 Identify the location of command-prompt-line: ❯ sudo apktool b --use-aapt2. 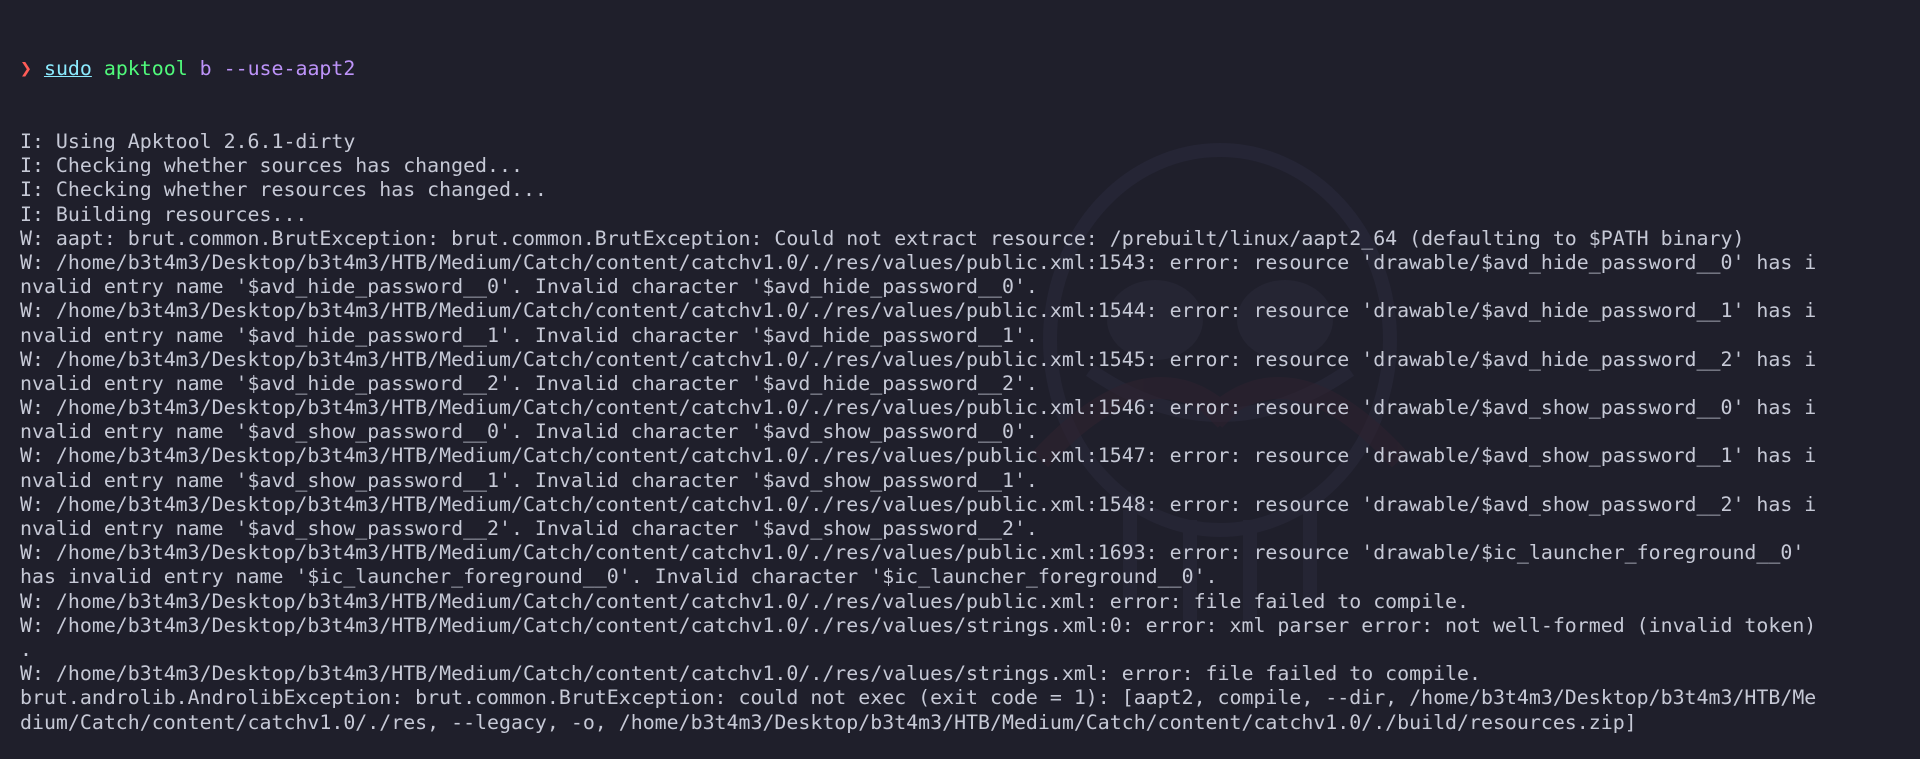
(964, 69).